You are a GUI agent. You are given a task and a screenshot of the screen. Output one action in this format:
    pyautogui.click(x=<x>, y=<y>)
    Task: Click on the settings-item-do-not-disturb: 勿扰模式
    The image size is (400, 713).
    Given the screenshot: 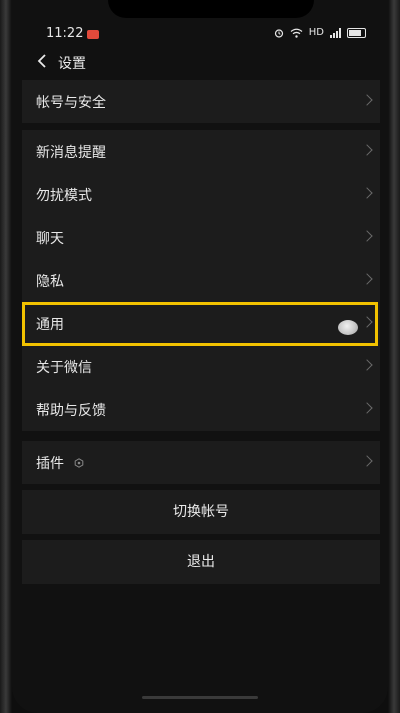 What is the action you would take?
    pyautogui.click(x=201, y=194)
    